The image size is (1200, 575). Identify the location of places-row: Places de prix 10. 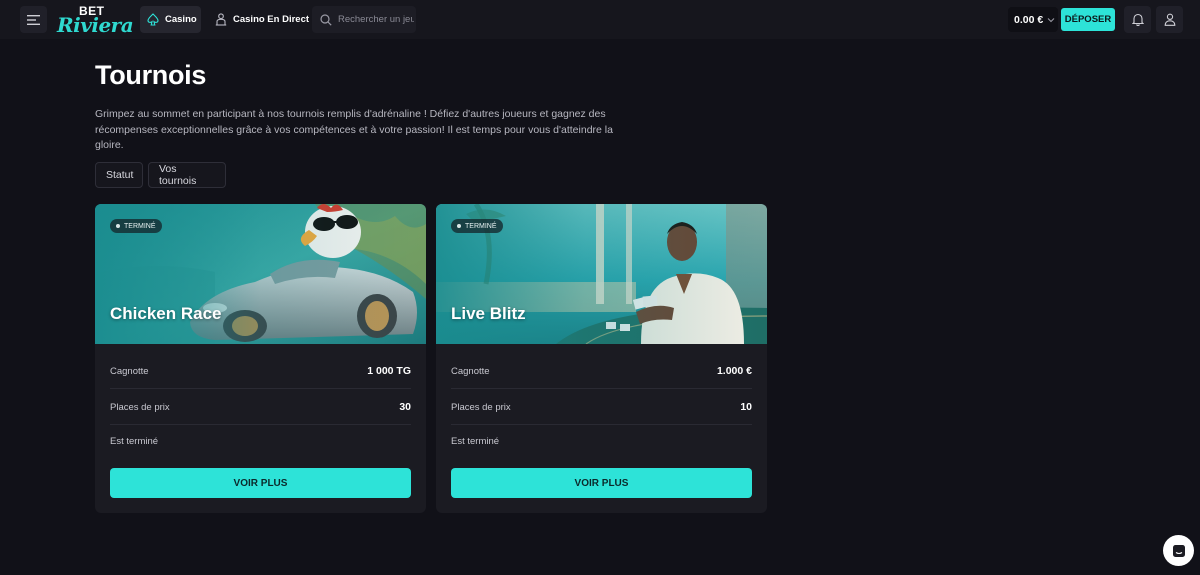
(601, 407).